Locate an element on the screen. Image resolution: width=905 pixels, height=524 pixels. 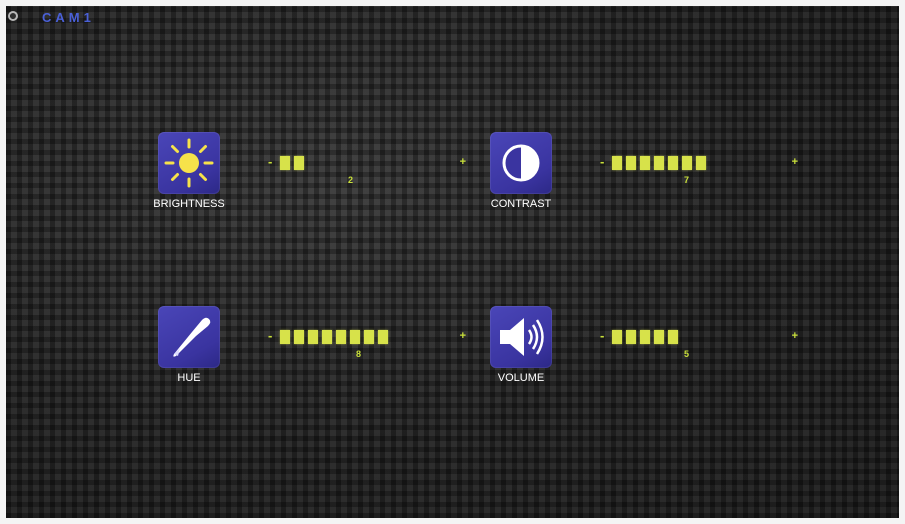
contrast-button is located at coordinates (521, 163).